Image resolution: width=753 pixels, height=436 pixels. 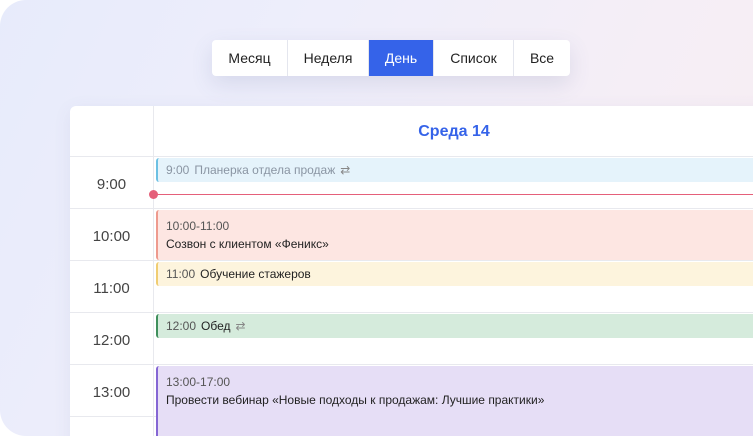 I want to click on event-title: Планерка отдела продаж, so click(x=265, y=170).